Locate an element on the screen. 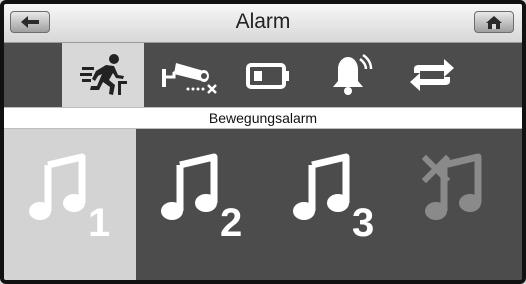 This screenshot has height=284, width=526. tab-repeat is located at coordinates (431, 75).